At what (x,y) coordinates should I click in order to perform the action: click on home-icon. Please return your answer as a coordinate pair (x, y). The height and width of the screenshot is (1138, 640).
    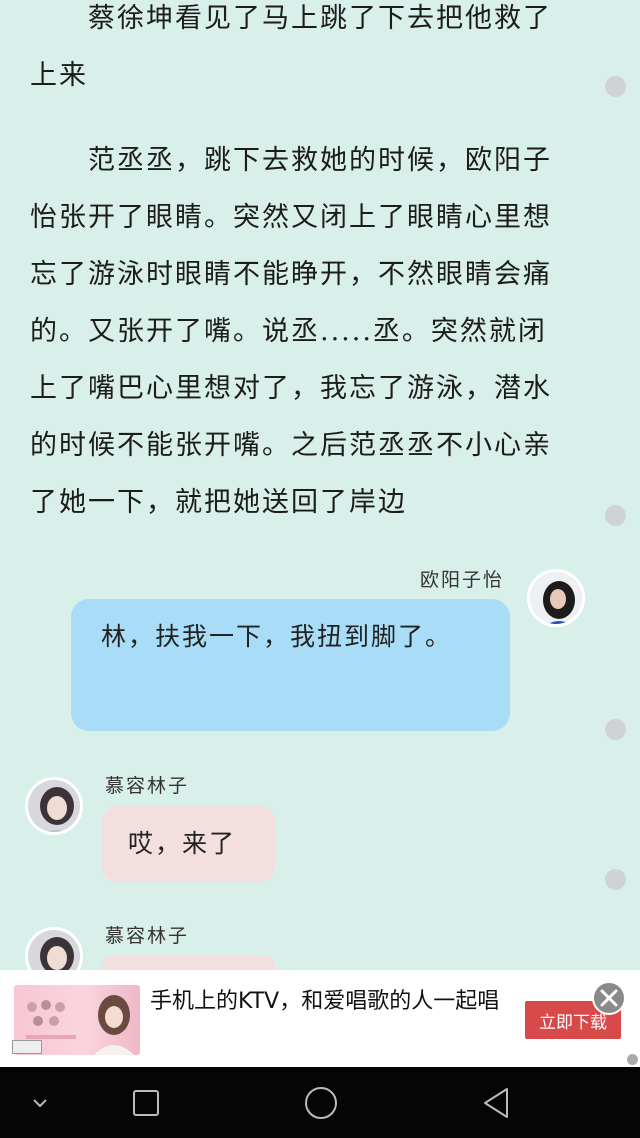
    Looking at the image, I should click on (321, 1102).